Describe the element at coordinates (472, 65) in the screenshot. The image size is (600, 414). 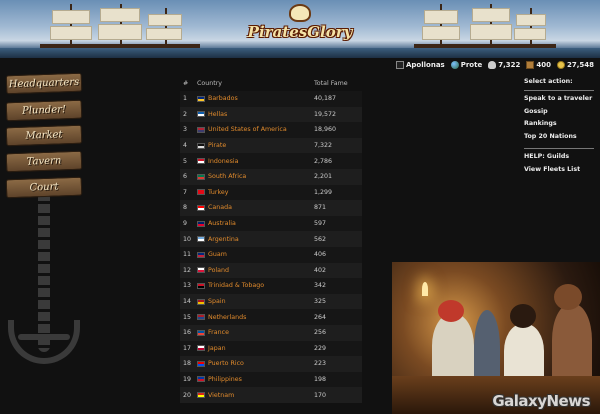
I see `location-name: Prote` at that location.